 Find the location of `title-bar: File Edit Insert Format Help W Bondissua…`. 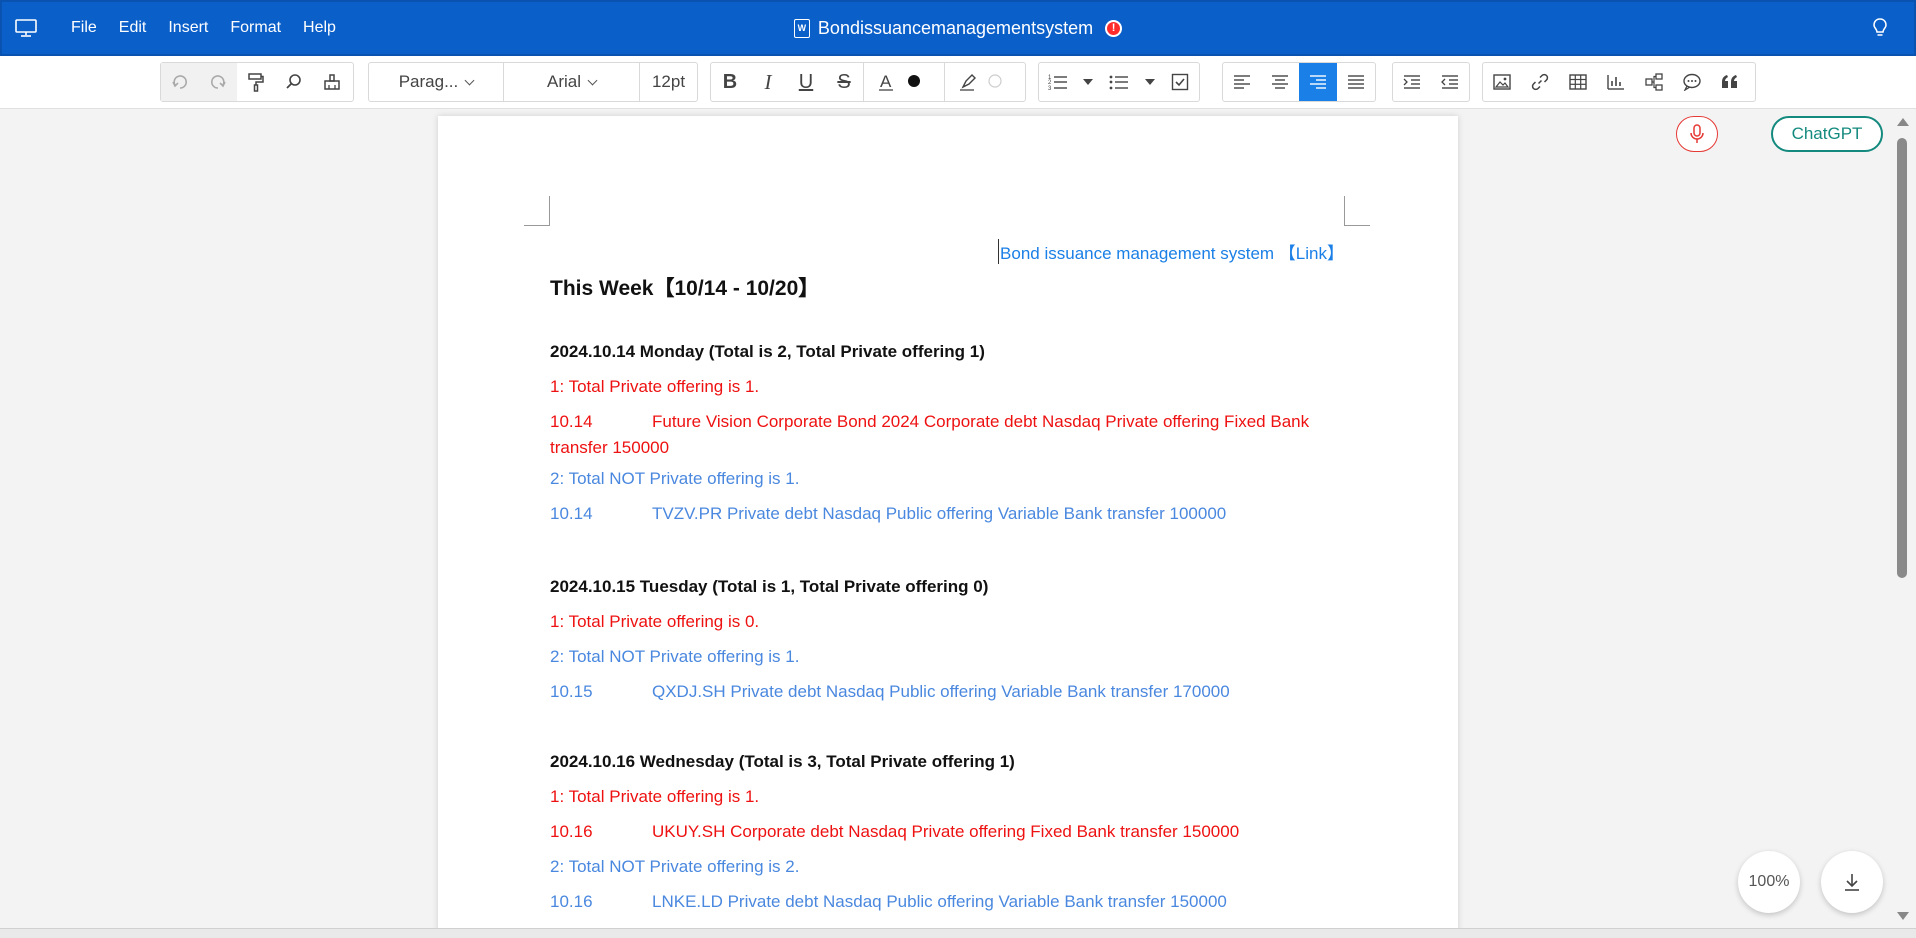

title-bar: File Edit Insert Format Help W Bondissua… is located at coordinates (958, 28).